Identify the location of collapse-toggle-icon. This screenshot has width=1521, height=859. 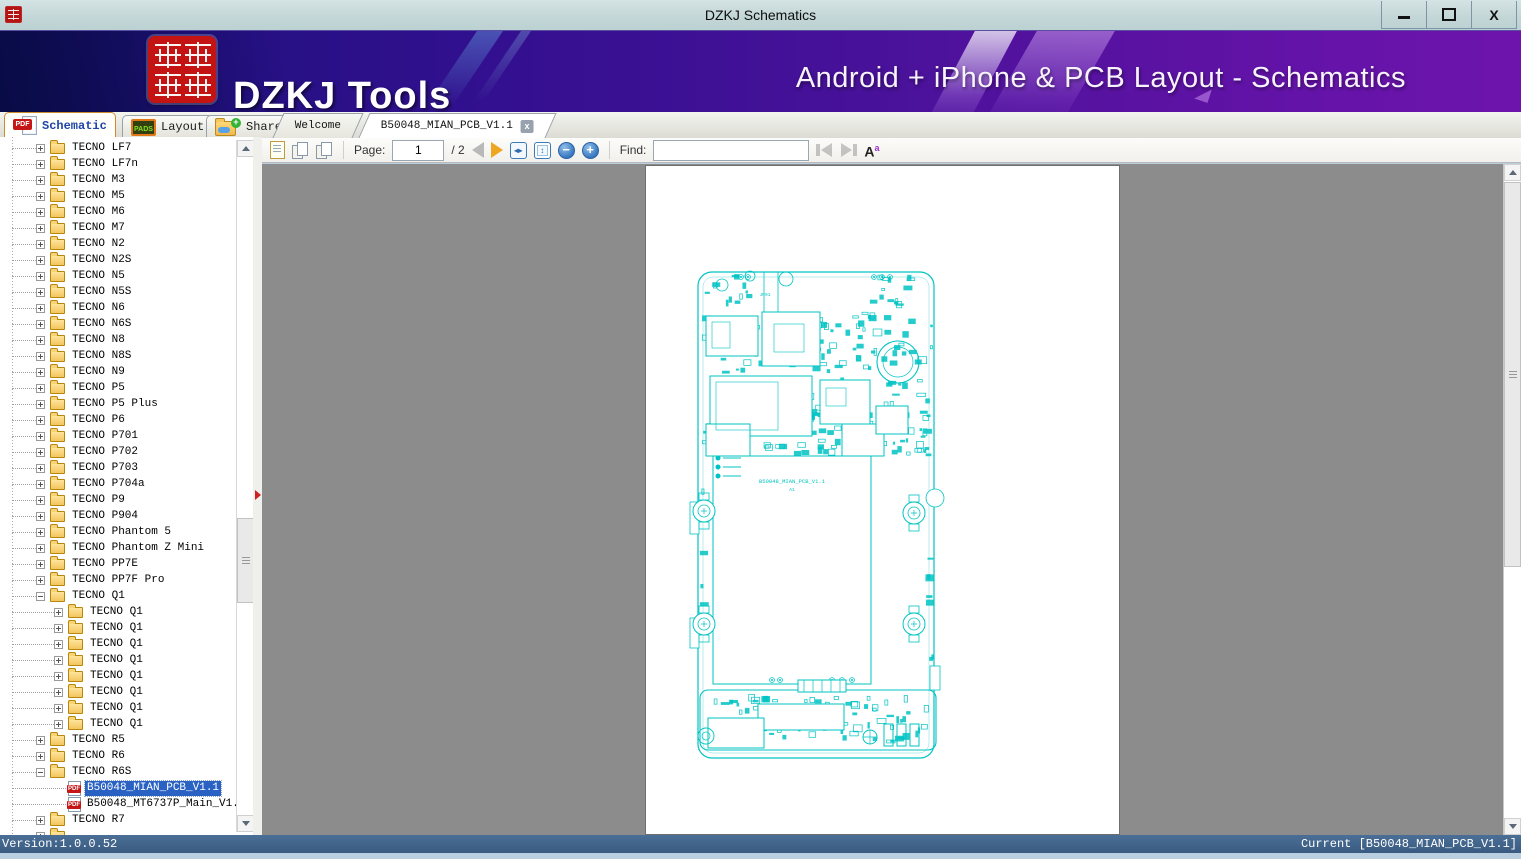
(40, 596).